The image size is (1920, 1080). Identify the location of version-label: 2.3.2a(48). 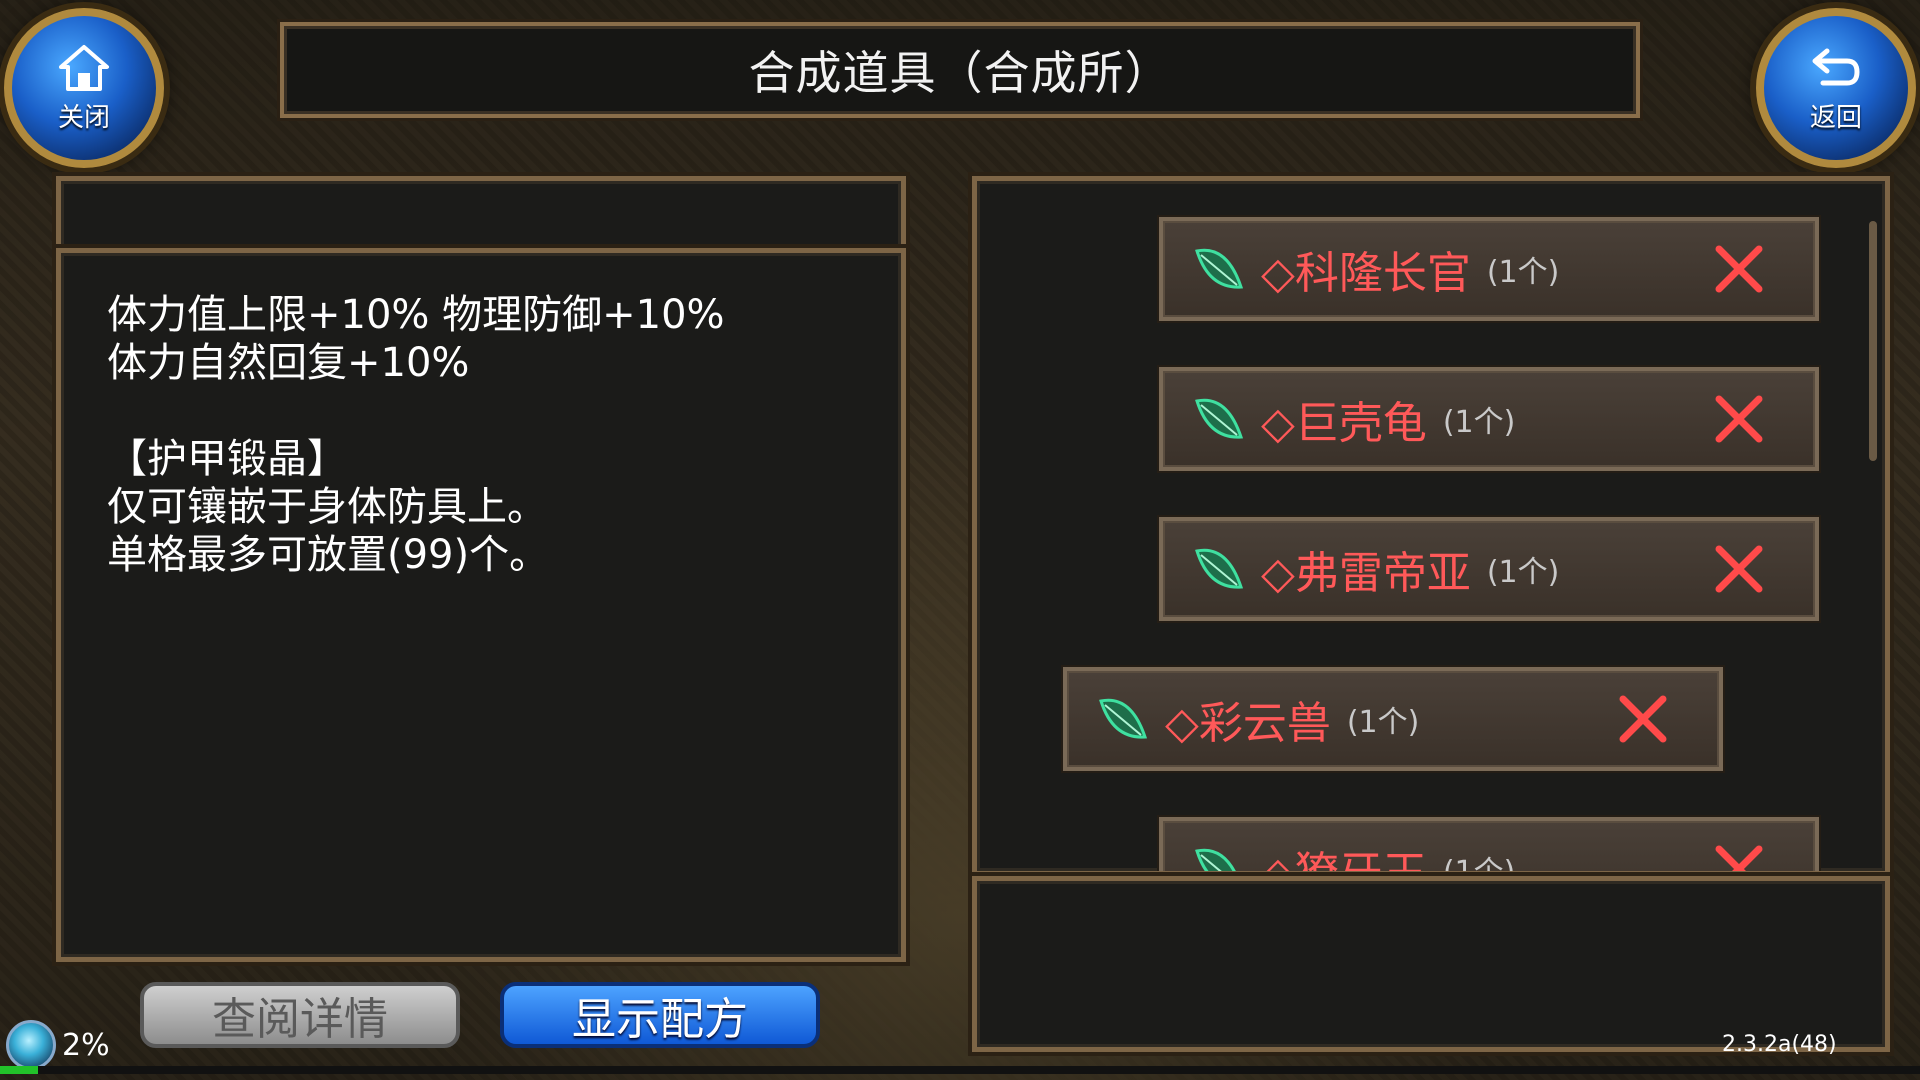
(1779, 1044).